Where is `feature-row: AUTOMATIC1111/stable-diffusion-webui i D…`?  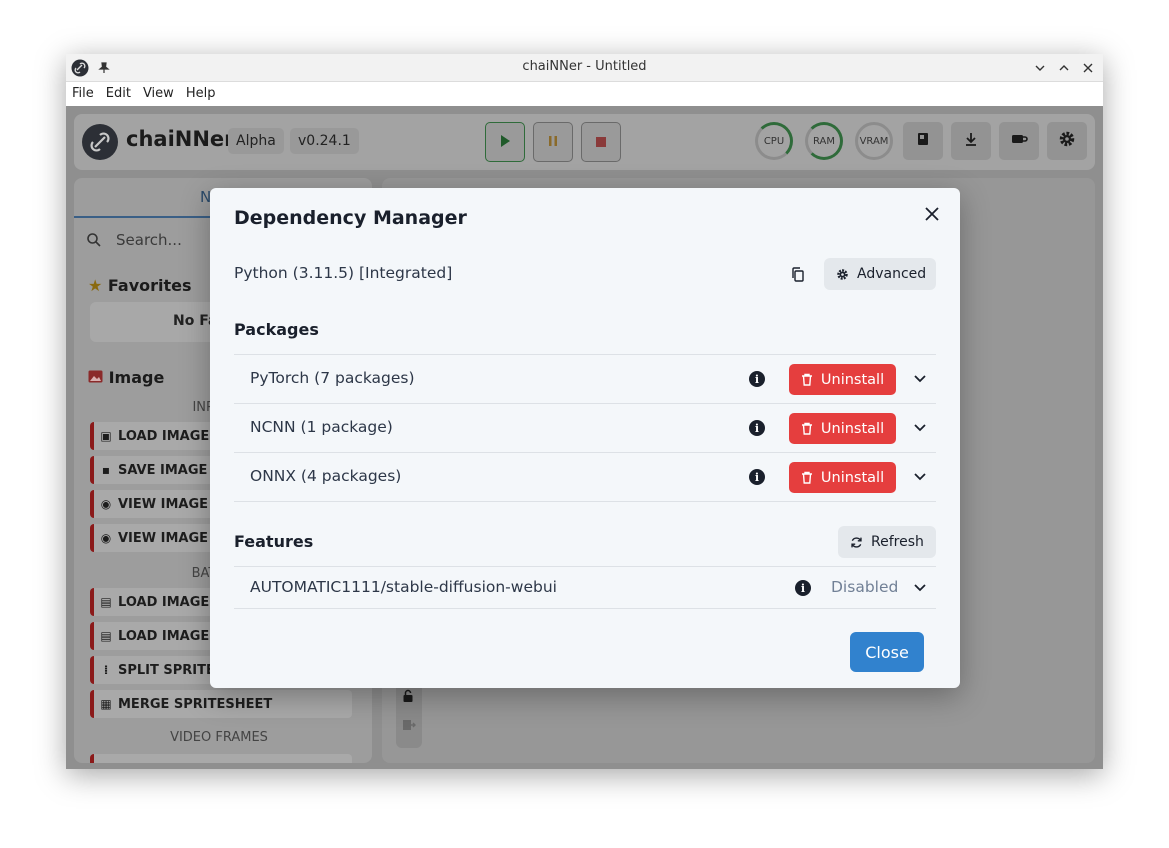
feature-row: AUTOMATIC1111/stable-diffusion-webui i D… is located at coordinates (585, 587).